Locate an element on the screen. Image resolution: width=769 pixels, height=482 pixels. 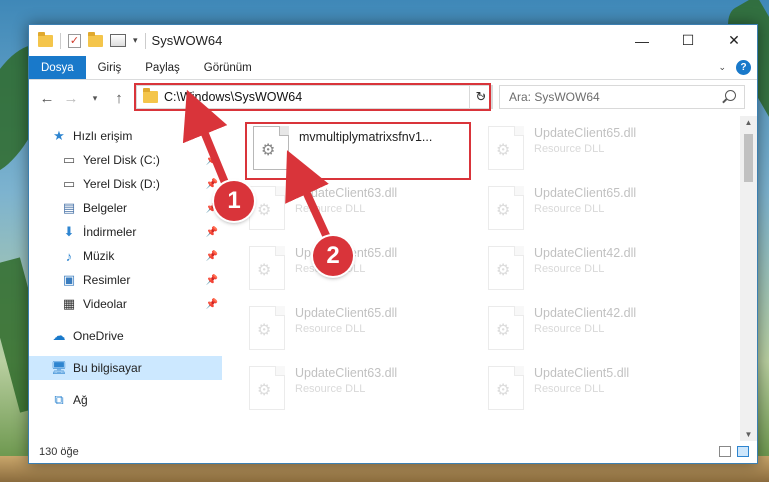
tiles-view-icon is located at coordinates (743, 451).